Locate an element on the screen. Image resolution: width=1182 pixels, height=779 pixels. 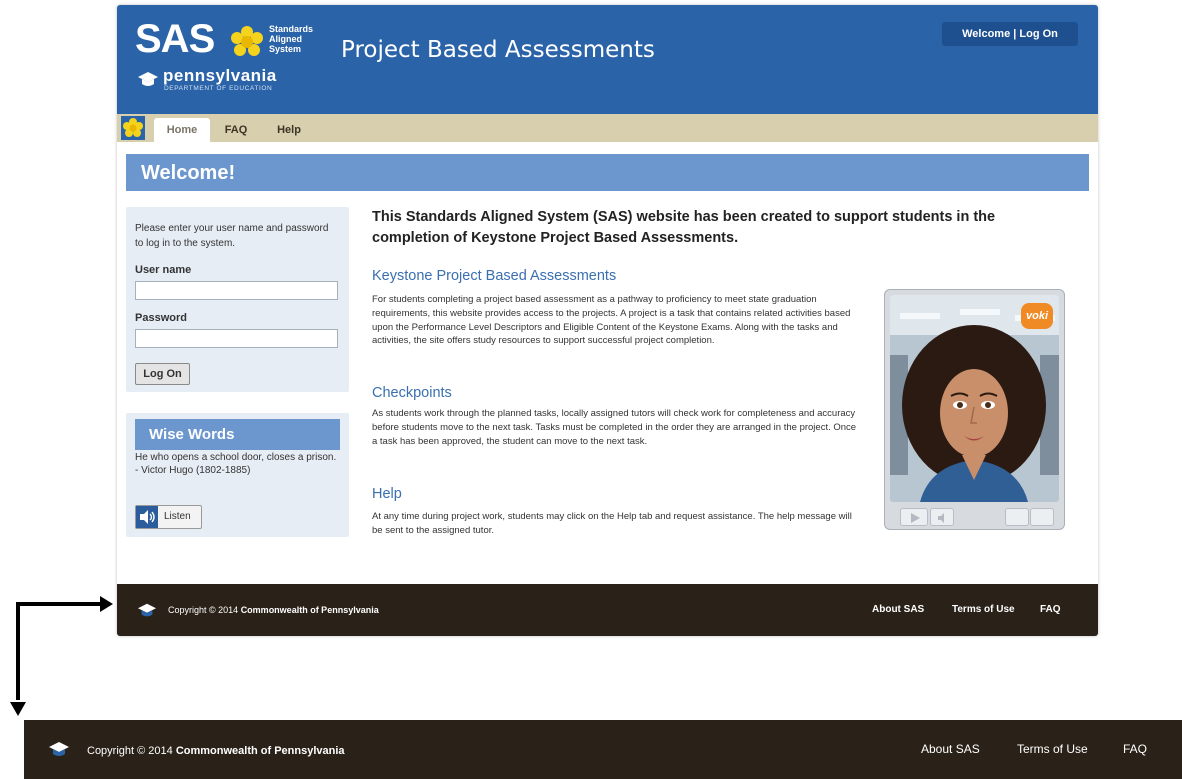
tab-faq: FAQ is located at coordinates (236, 130).